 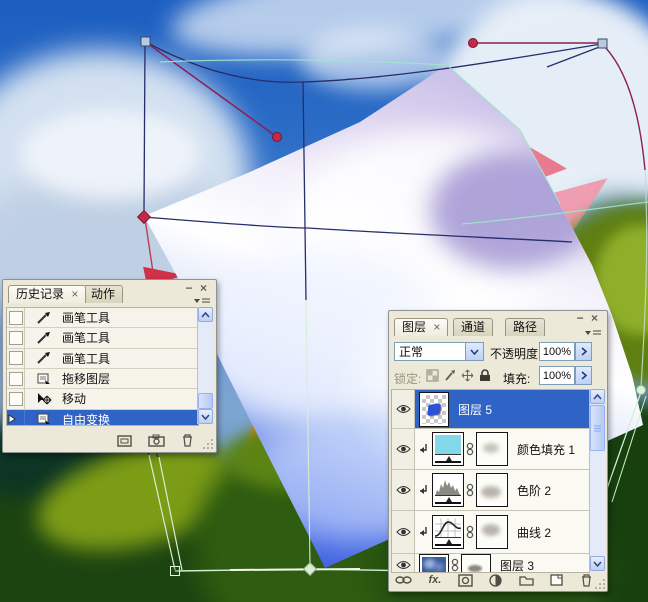 What do you see at coordinates (467, 375) in the screenshot?
I see `lock-position-icon` at bounding box center [467, 375].